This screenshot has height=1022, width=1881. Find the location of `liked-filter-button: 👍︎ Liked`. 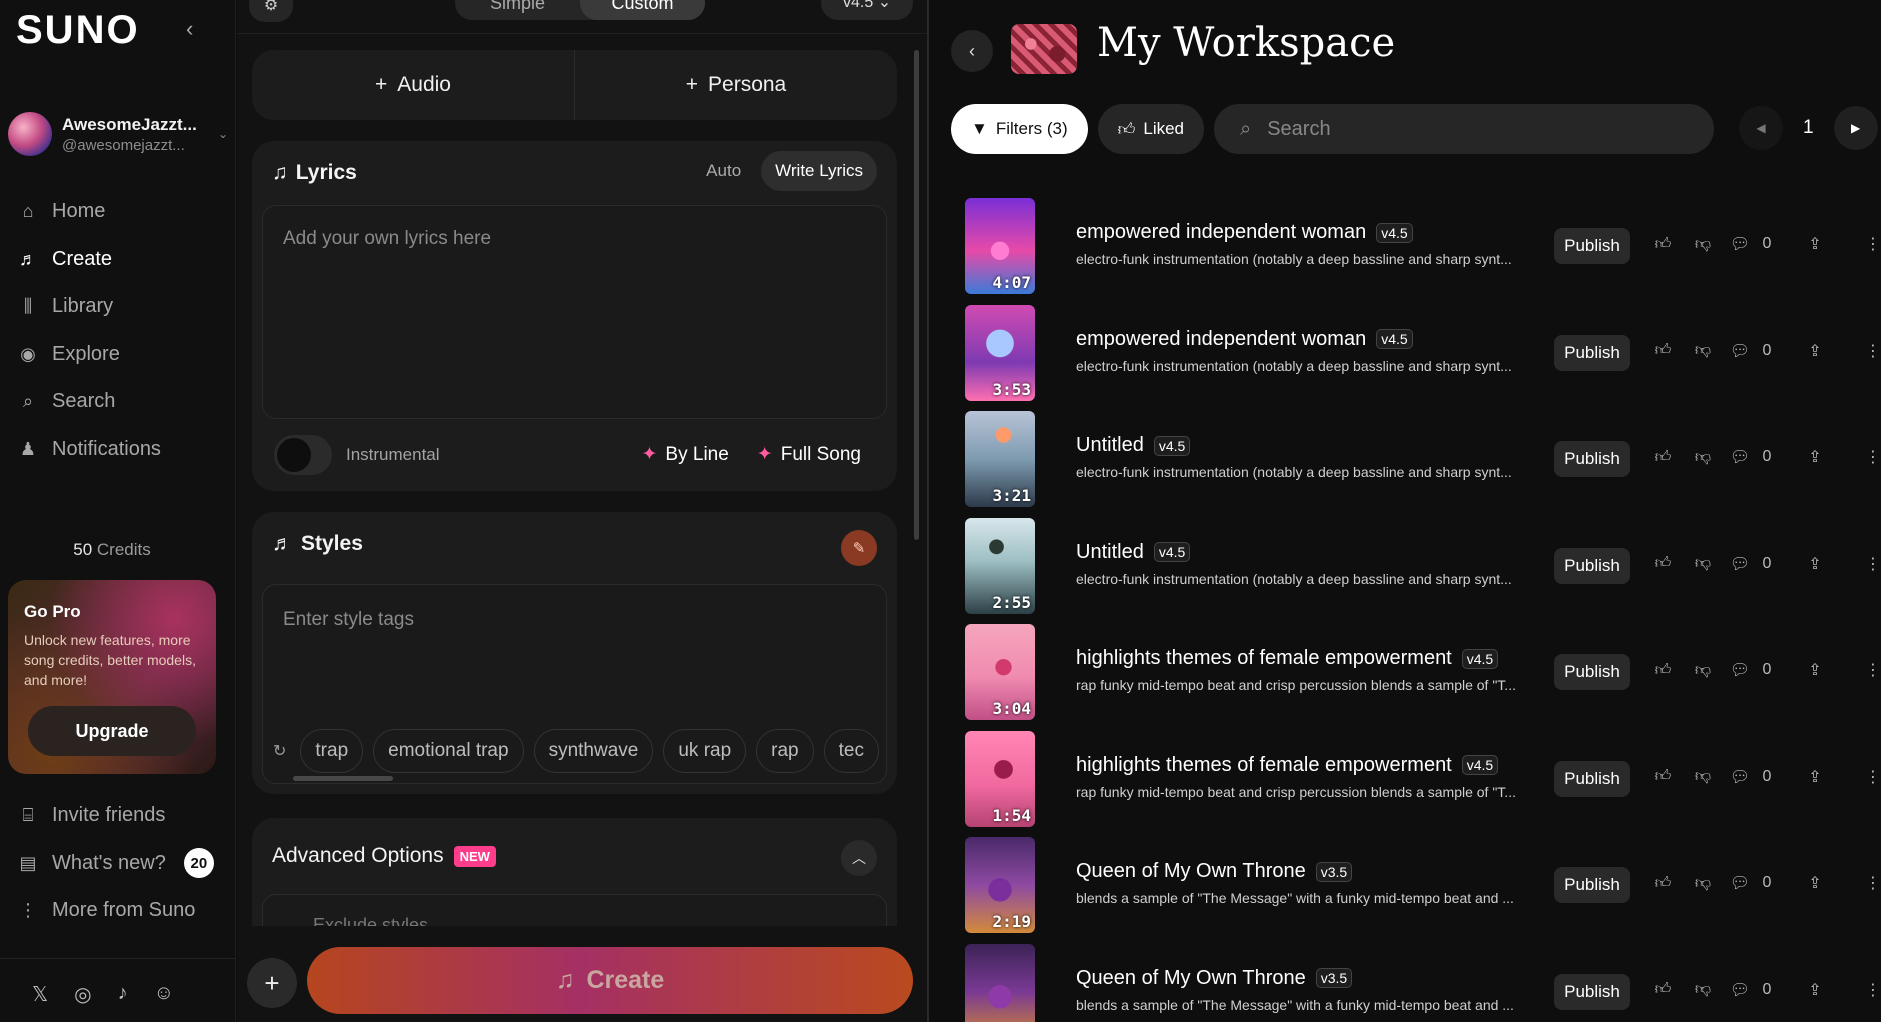

liked-filter-button: 👍︎ Liked is located at coordinates (1151, 129).